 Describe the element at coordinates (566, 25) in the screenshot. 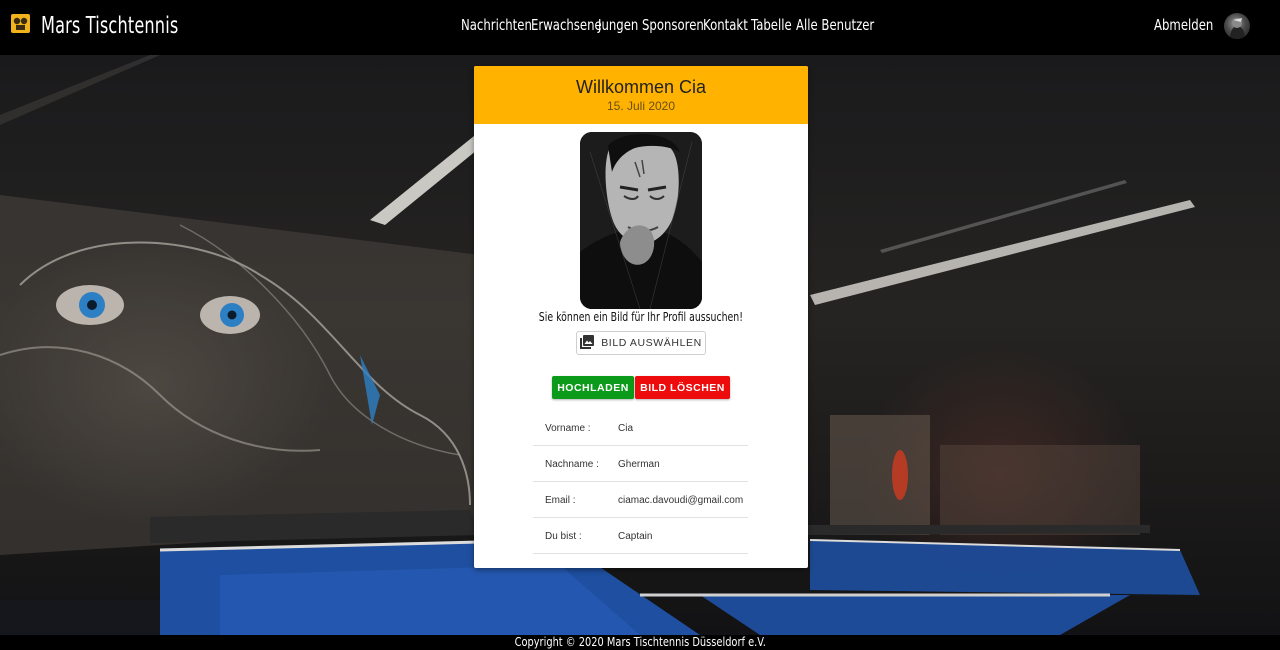

I see `nav-item-erwachsene: Erwachsene` at that location.